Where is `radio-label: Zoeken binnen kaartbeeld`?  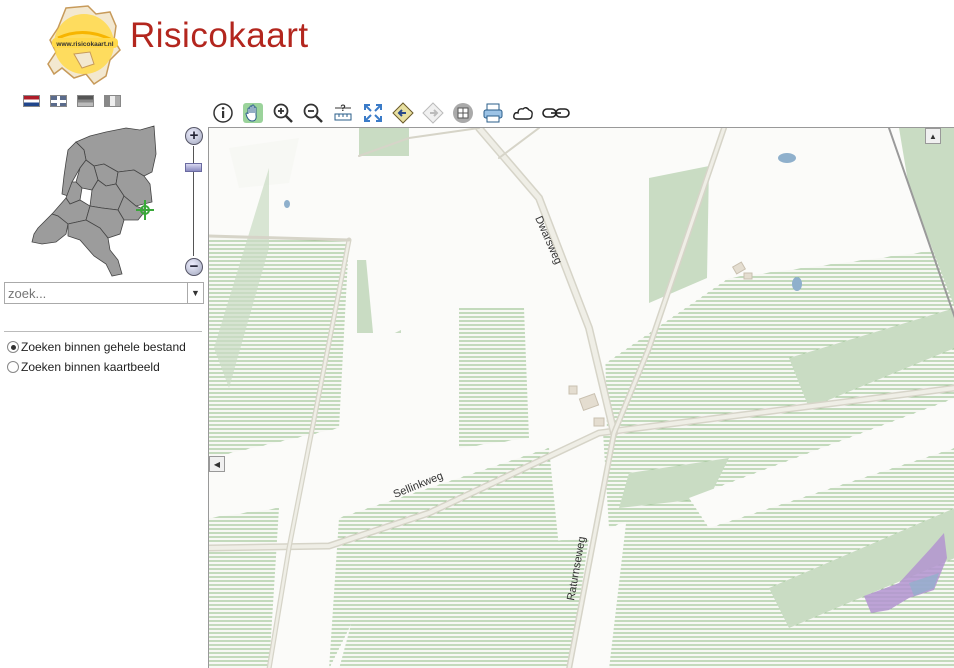 radio-label: Zoeken binnen kaartbeeld is located at coordinates (90, 367).